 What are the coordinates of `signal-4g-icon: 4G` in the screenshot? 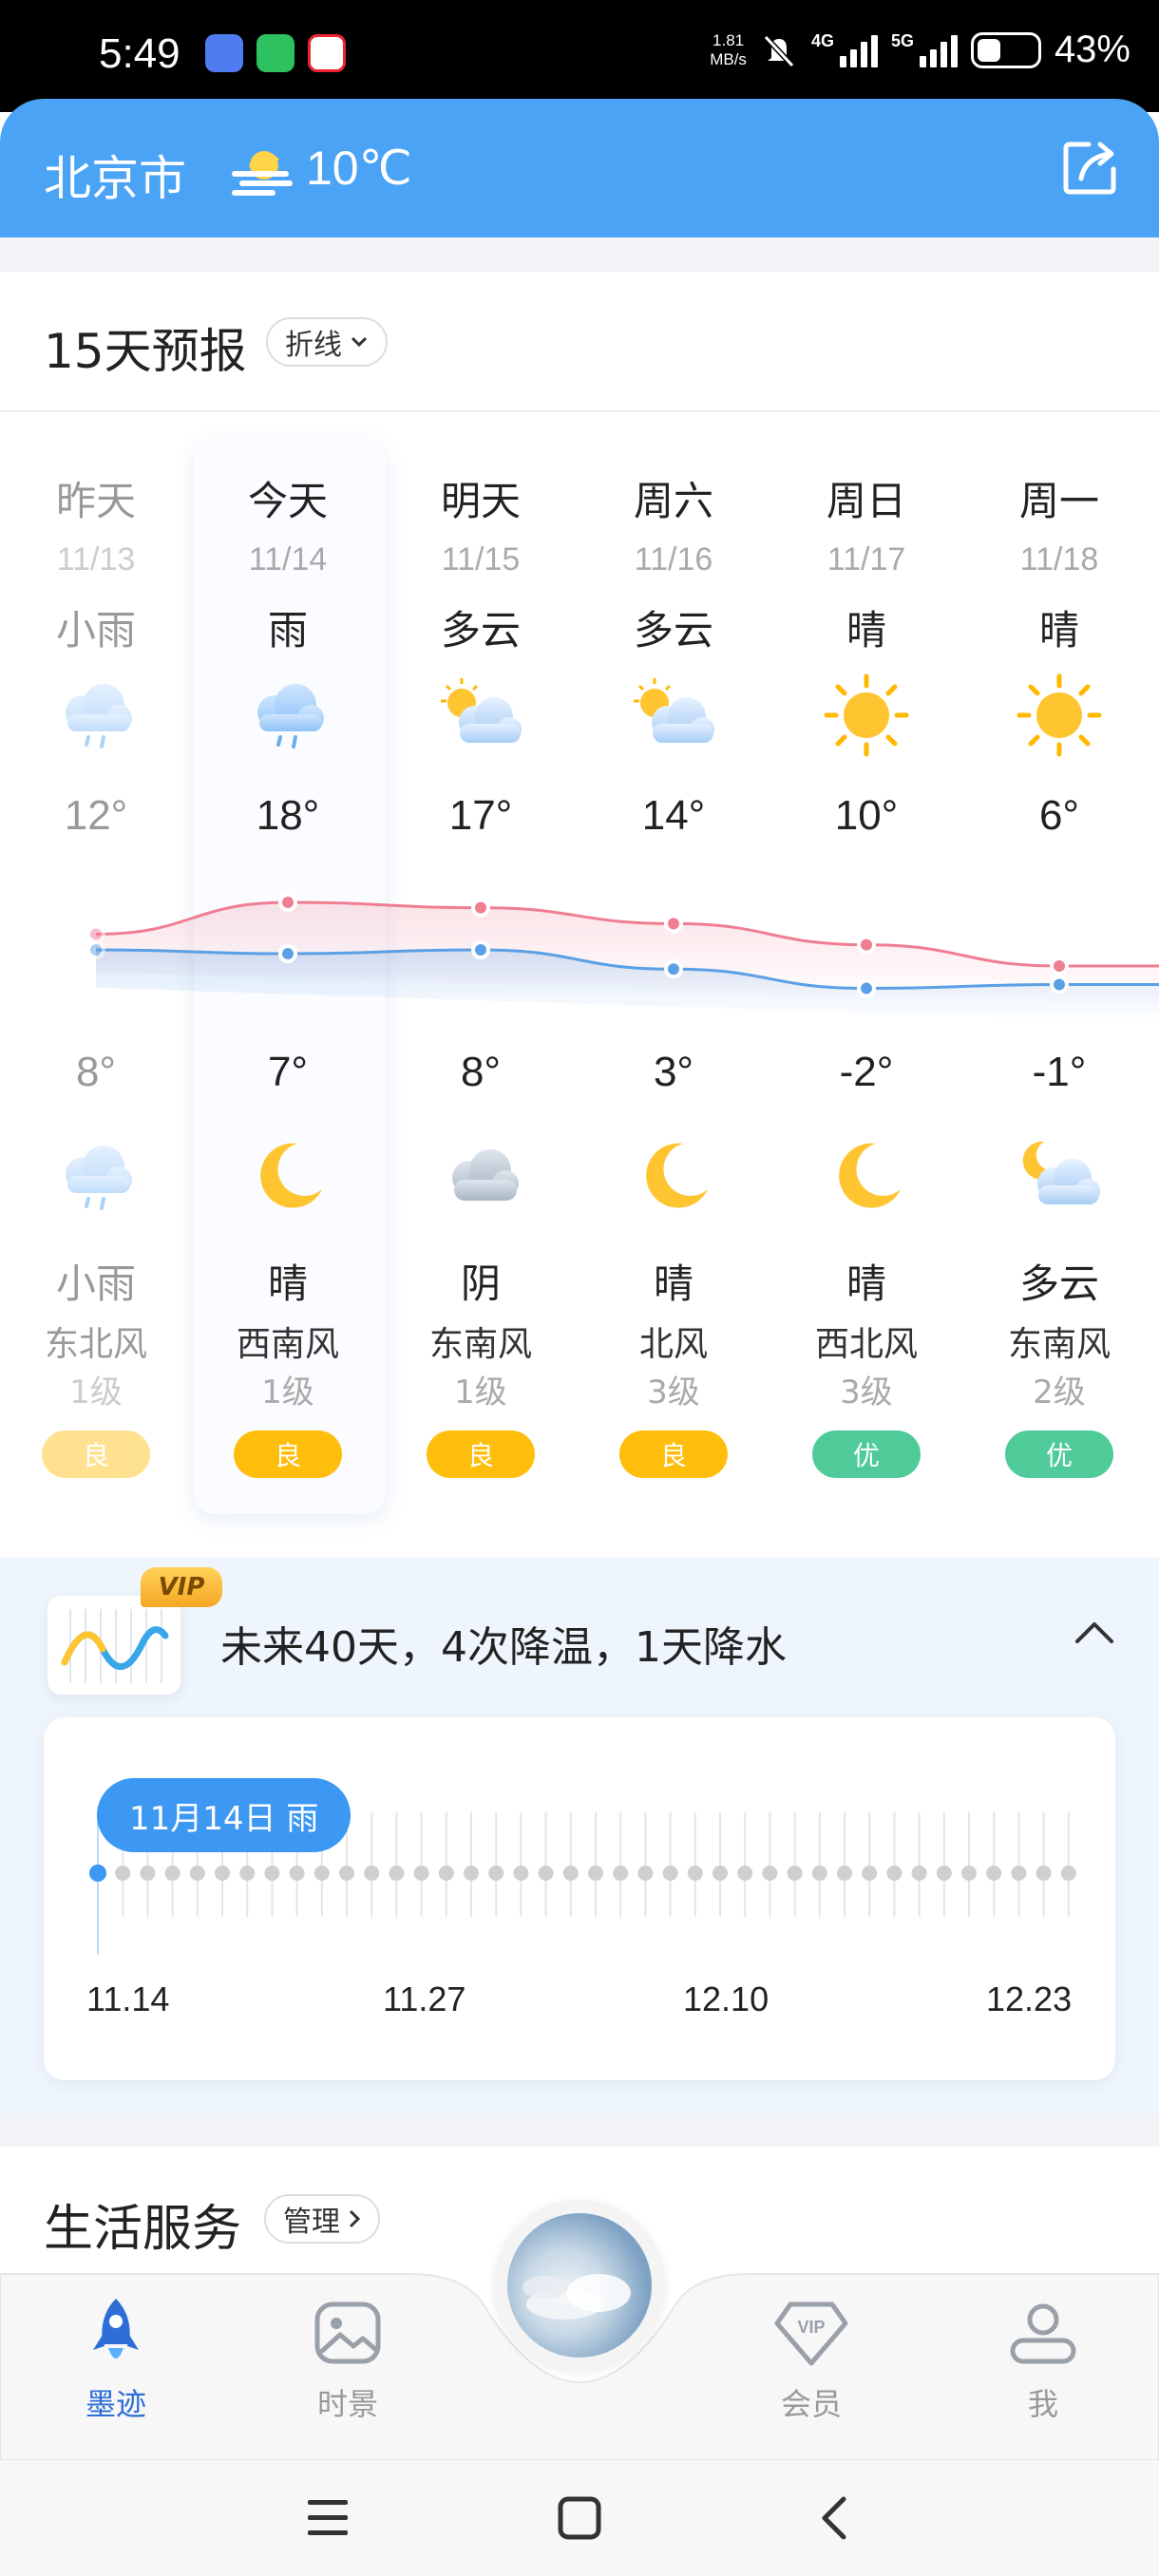 It's located at (844, 49).